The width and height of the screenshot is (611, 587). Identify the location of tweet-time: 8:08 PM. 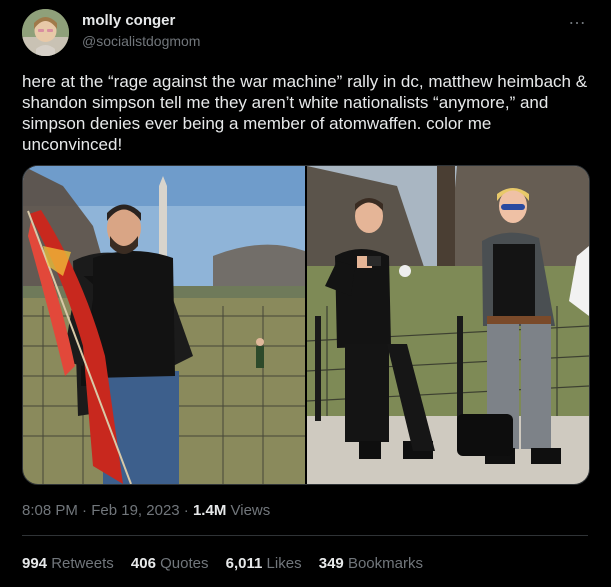
(50, 510).